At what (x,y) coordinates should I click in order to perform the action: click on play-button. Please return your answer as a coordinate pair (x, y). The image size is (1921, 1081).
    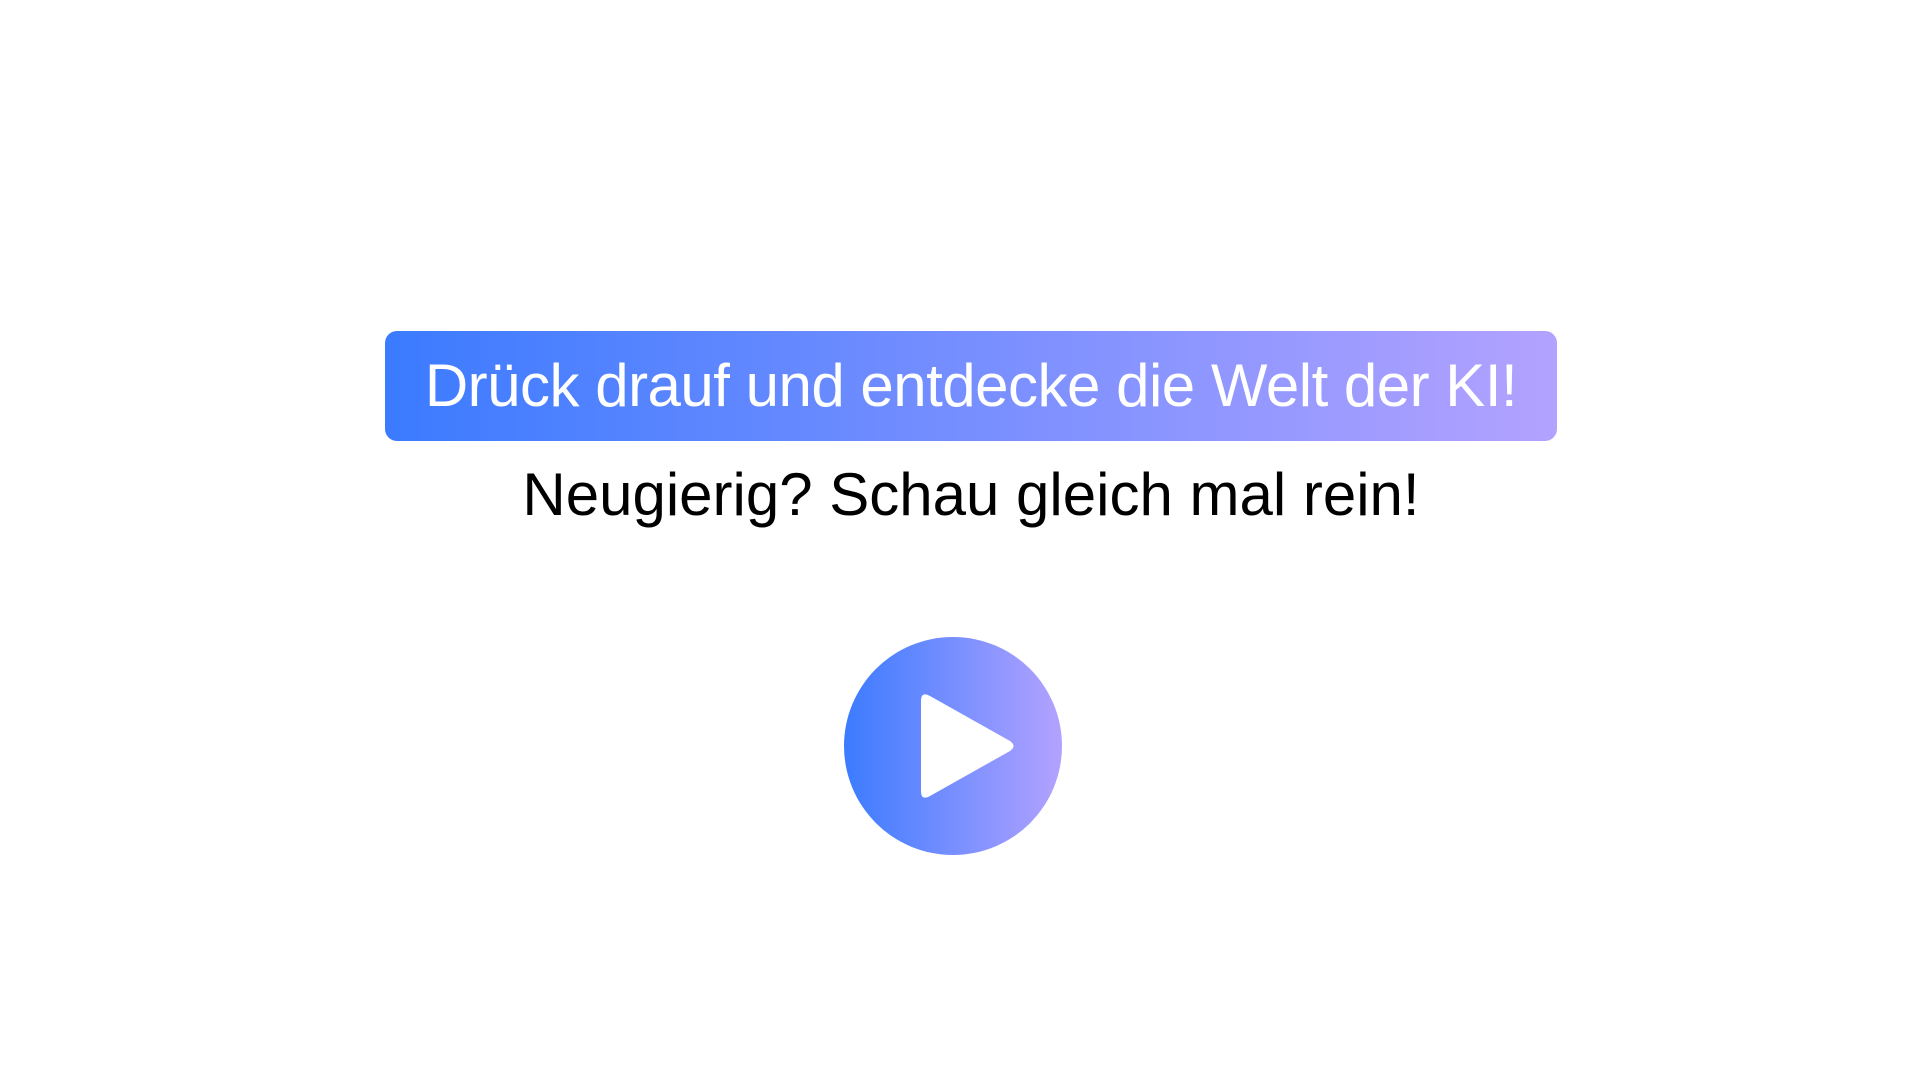
    Looking at the image, I should click on (953, 746).